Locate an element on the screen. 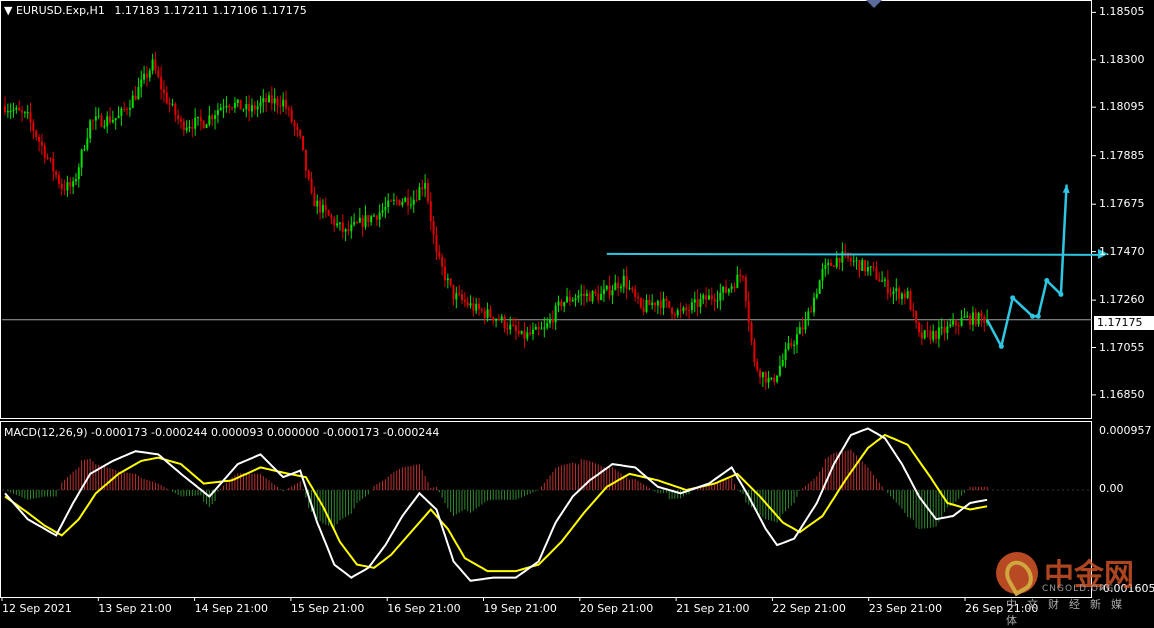 This screenshot has height=628, width=1154. time-tick-label: 23 Sep 21:00 is located at coordinates (905, 608).